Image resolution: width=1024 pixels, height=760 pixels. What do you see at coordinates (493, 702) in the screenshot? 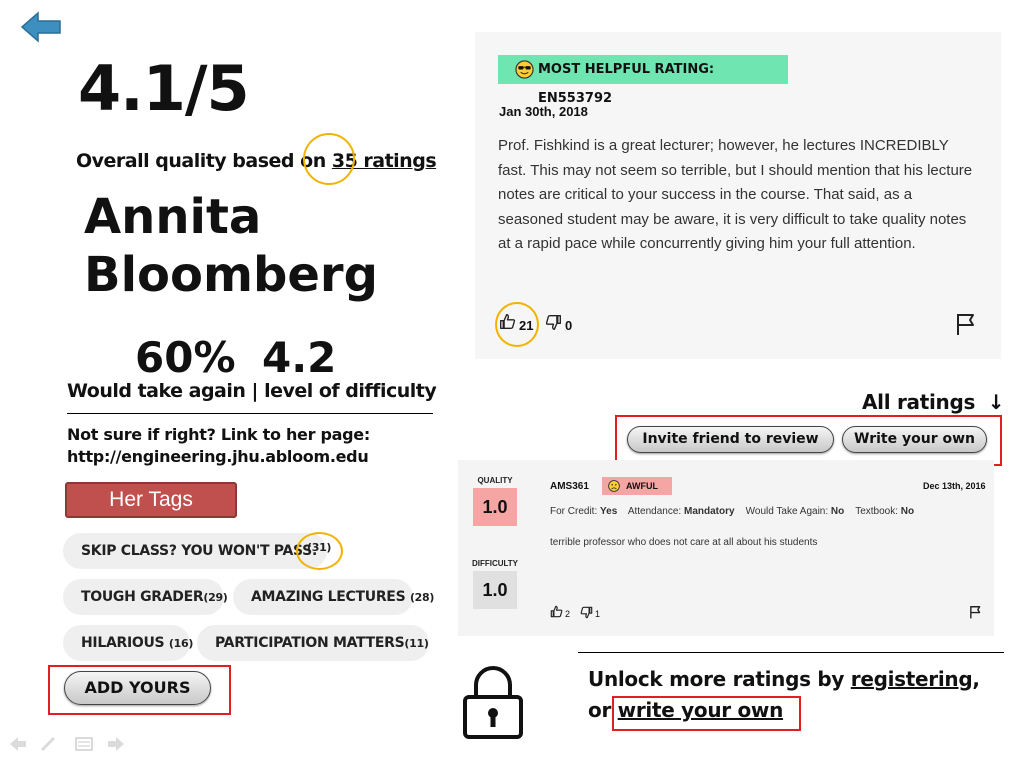
I see `lock-icon` at bounding box center [493, 702].